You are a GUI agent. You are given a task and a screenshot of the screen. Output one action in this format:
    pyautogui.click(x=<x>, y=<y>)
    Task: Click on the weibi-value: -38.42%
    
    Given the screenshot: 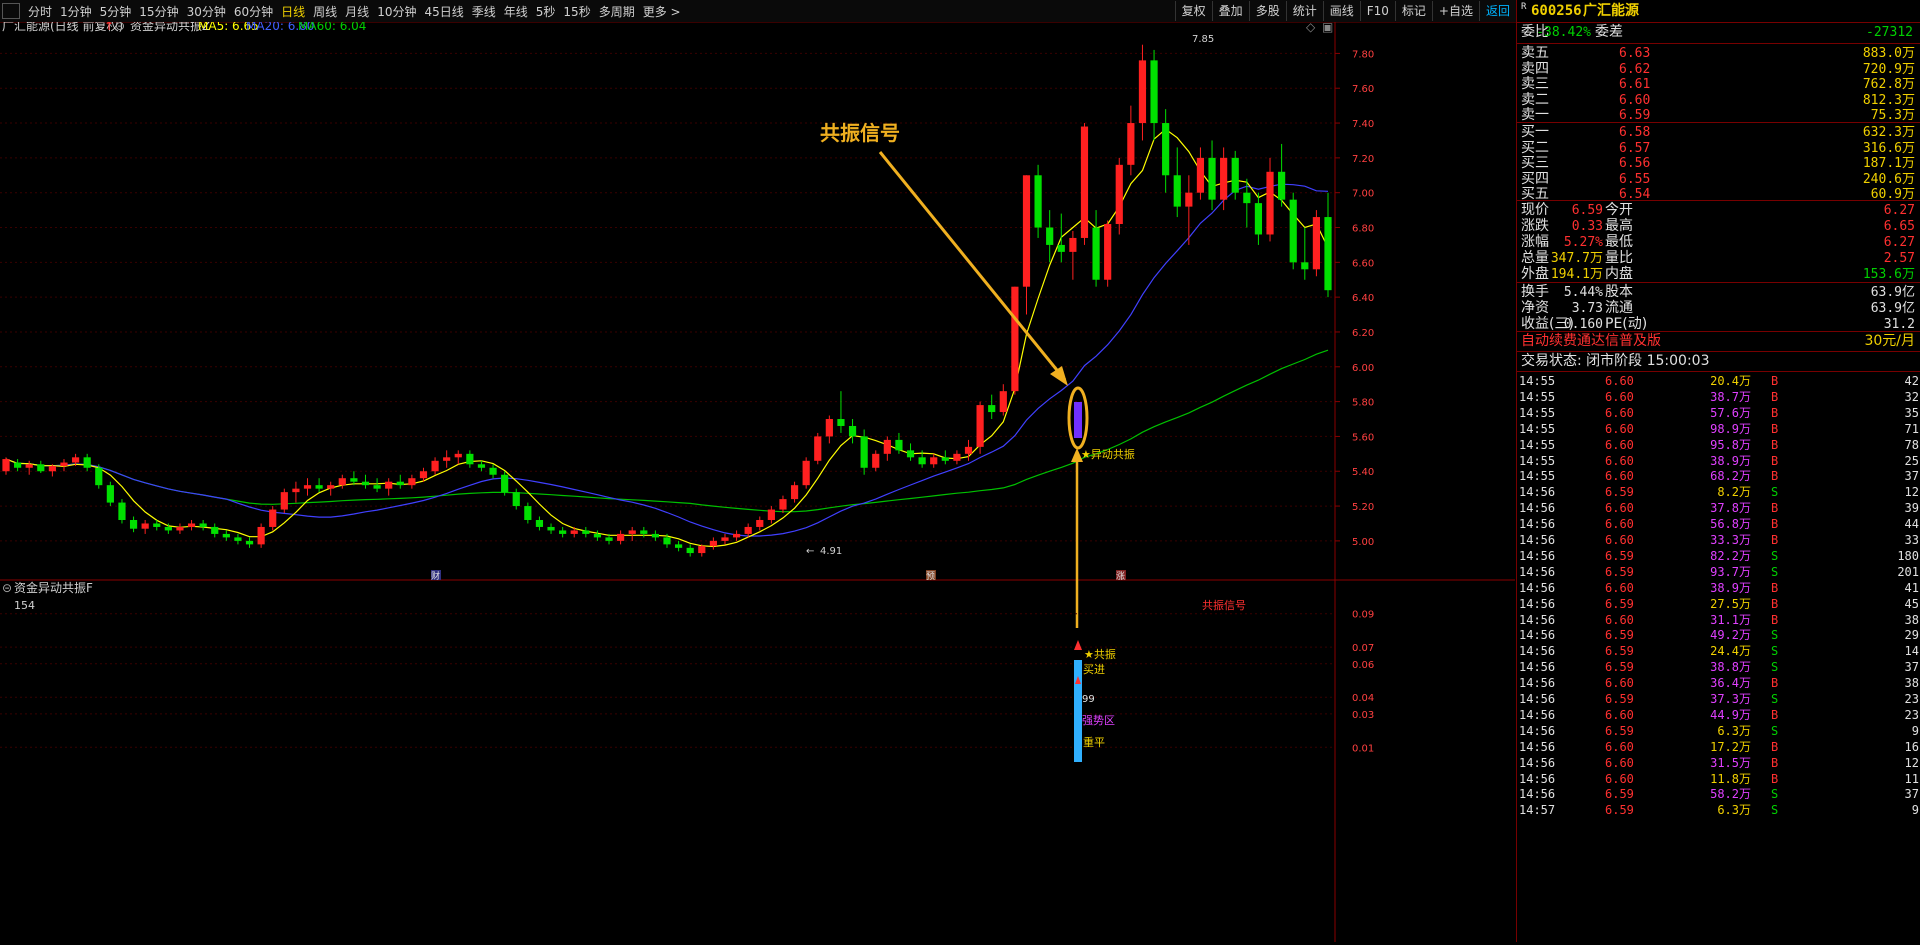 What is the action you would take?
    pyautogui.click(x=1563, y=32)
    